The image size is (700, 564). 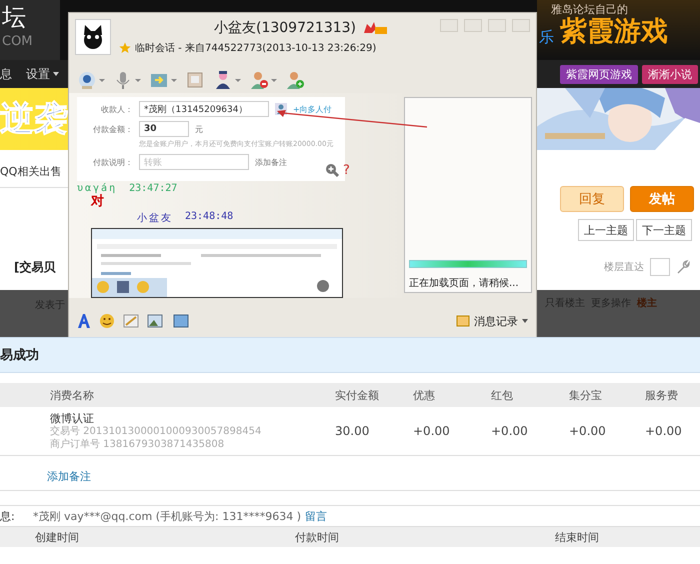 I want to click on floor-input, so click(x=660, y=267).